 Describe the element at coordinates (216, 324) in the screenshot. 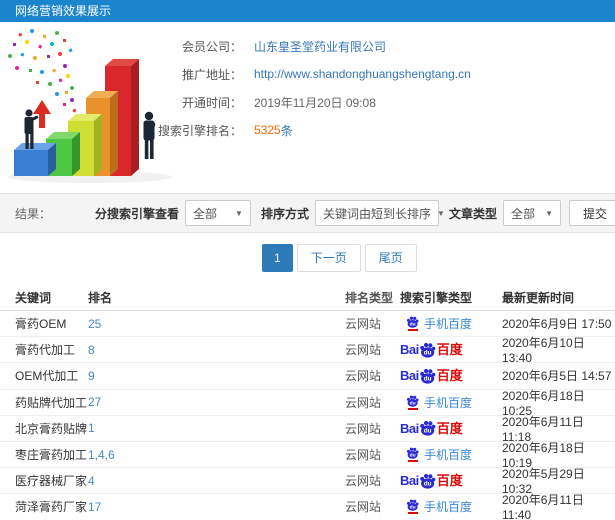

I see `rank-cell: 25` at that location.